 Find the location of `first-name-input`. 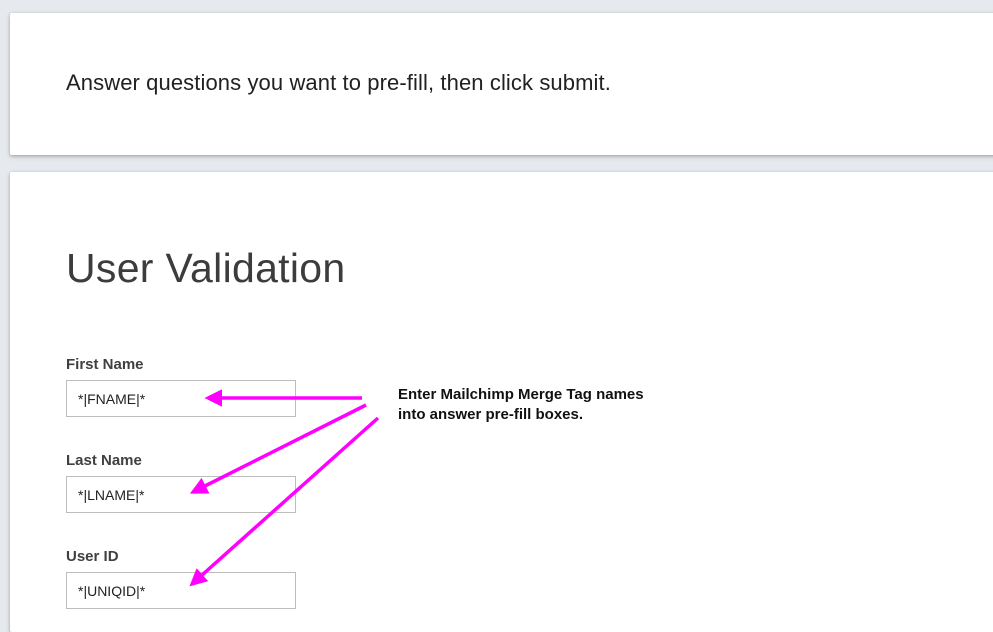

first-name-input is located at coordinates (181, 398).